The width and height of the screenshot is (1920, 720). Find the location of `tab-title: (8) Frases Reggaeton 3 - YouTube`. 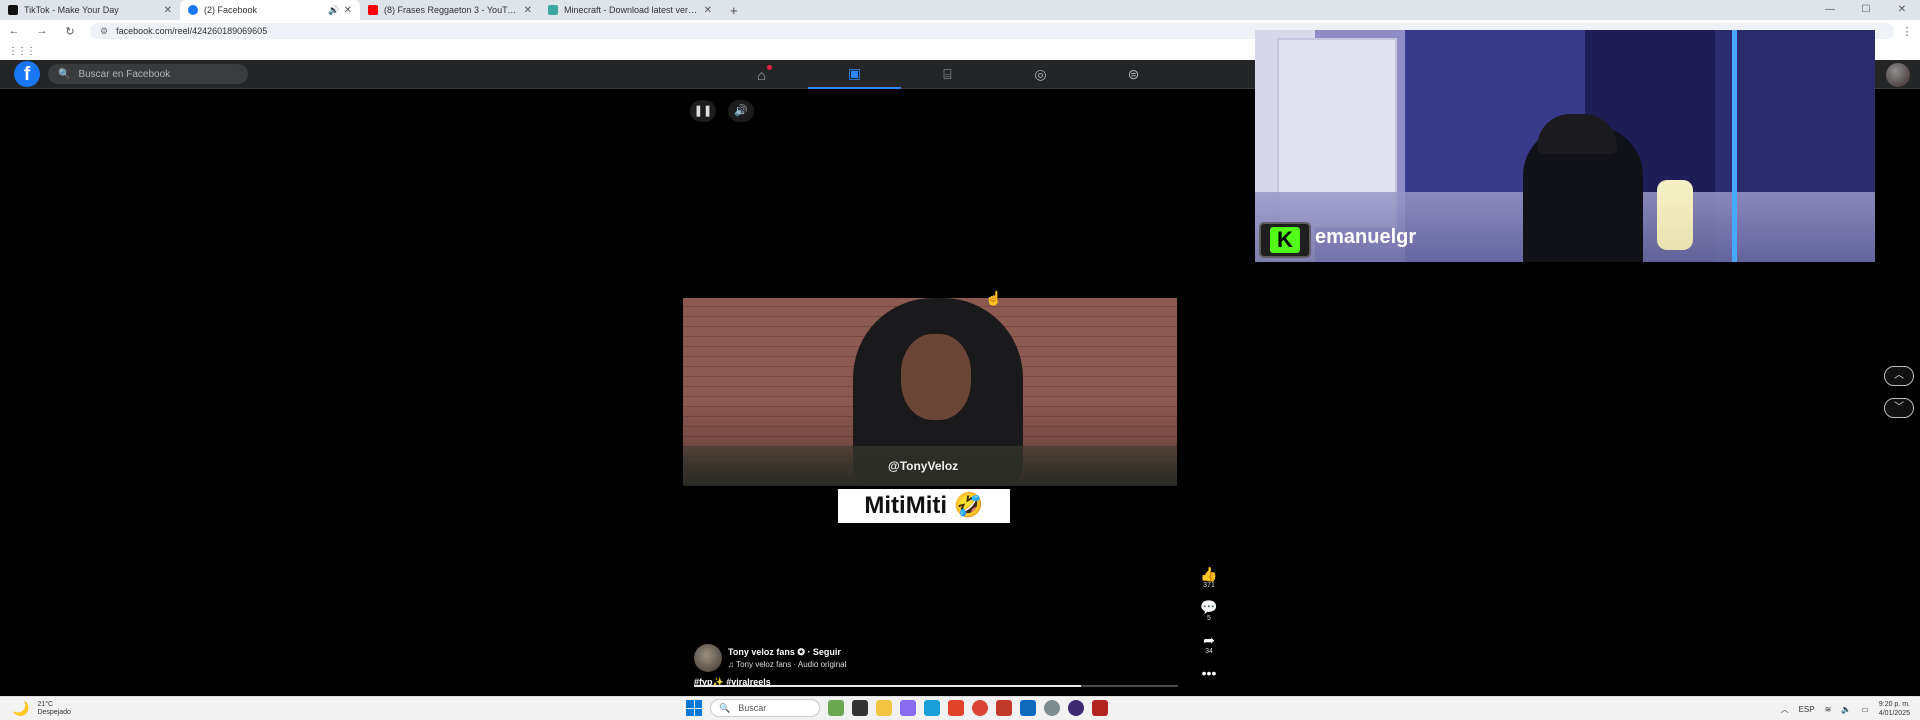

tab-title: (8) Frases Reggaeton 3 - YouTube is located at coordinates (452, 10).